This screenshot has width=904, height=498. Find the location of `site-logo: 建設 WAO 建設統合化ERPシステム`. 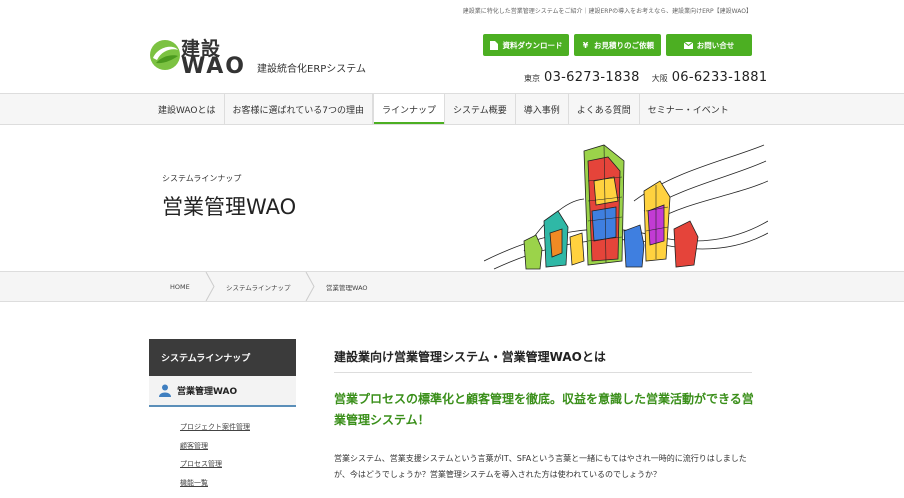

site-logo: 建設 WAO 建設統合化ERPシステム is located at coordinates (273, 58).